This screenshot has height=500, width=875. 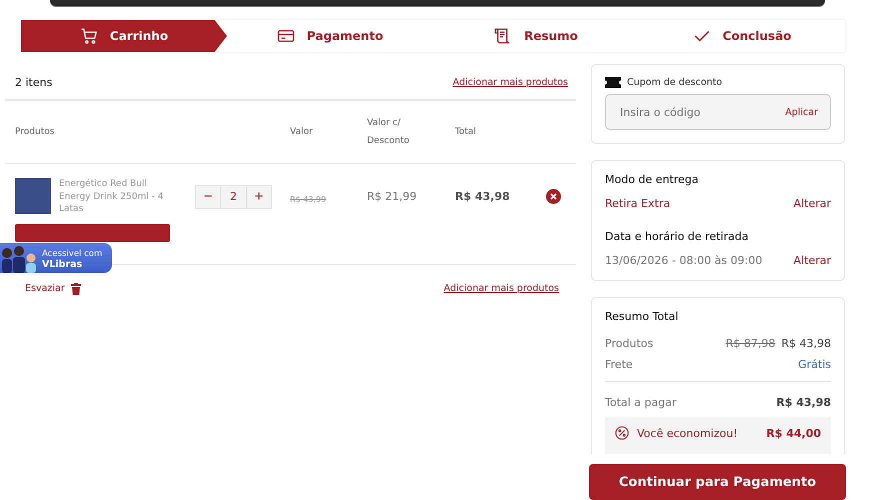 What do you see at coordinates (124, 36) in the screenshot?
I see `step-tab: Carrinho` at bounding box center [124, 36].